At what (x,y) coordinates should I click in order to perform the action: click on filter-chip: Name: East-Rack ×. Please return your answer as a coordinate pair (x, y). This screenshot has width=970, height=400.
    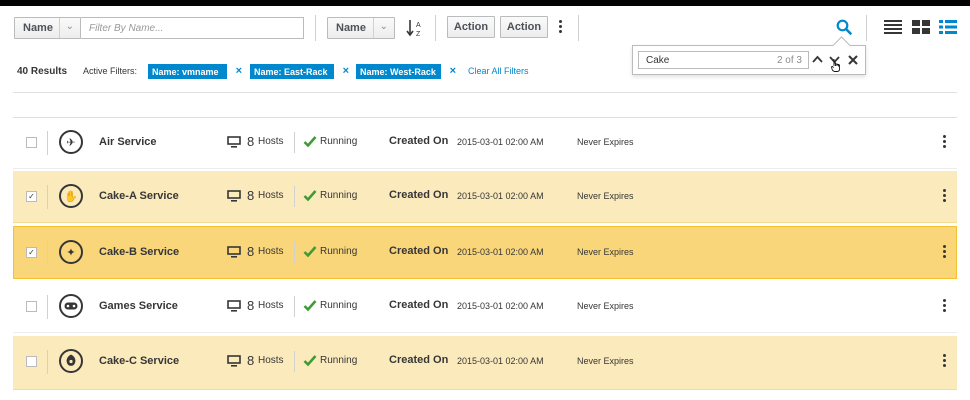
    Looking at the image, I should click on (299, 71).